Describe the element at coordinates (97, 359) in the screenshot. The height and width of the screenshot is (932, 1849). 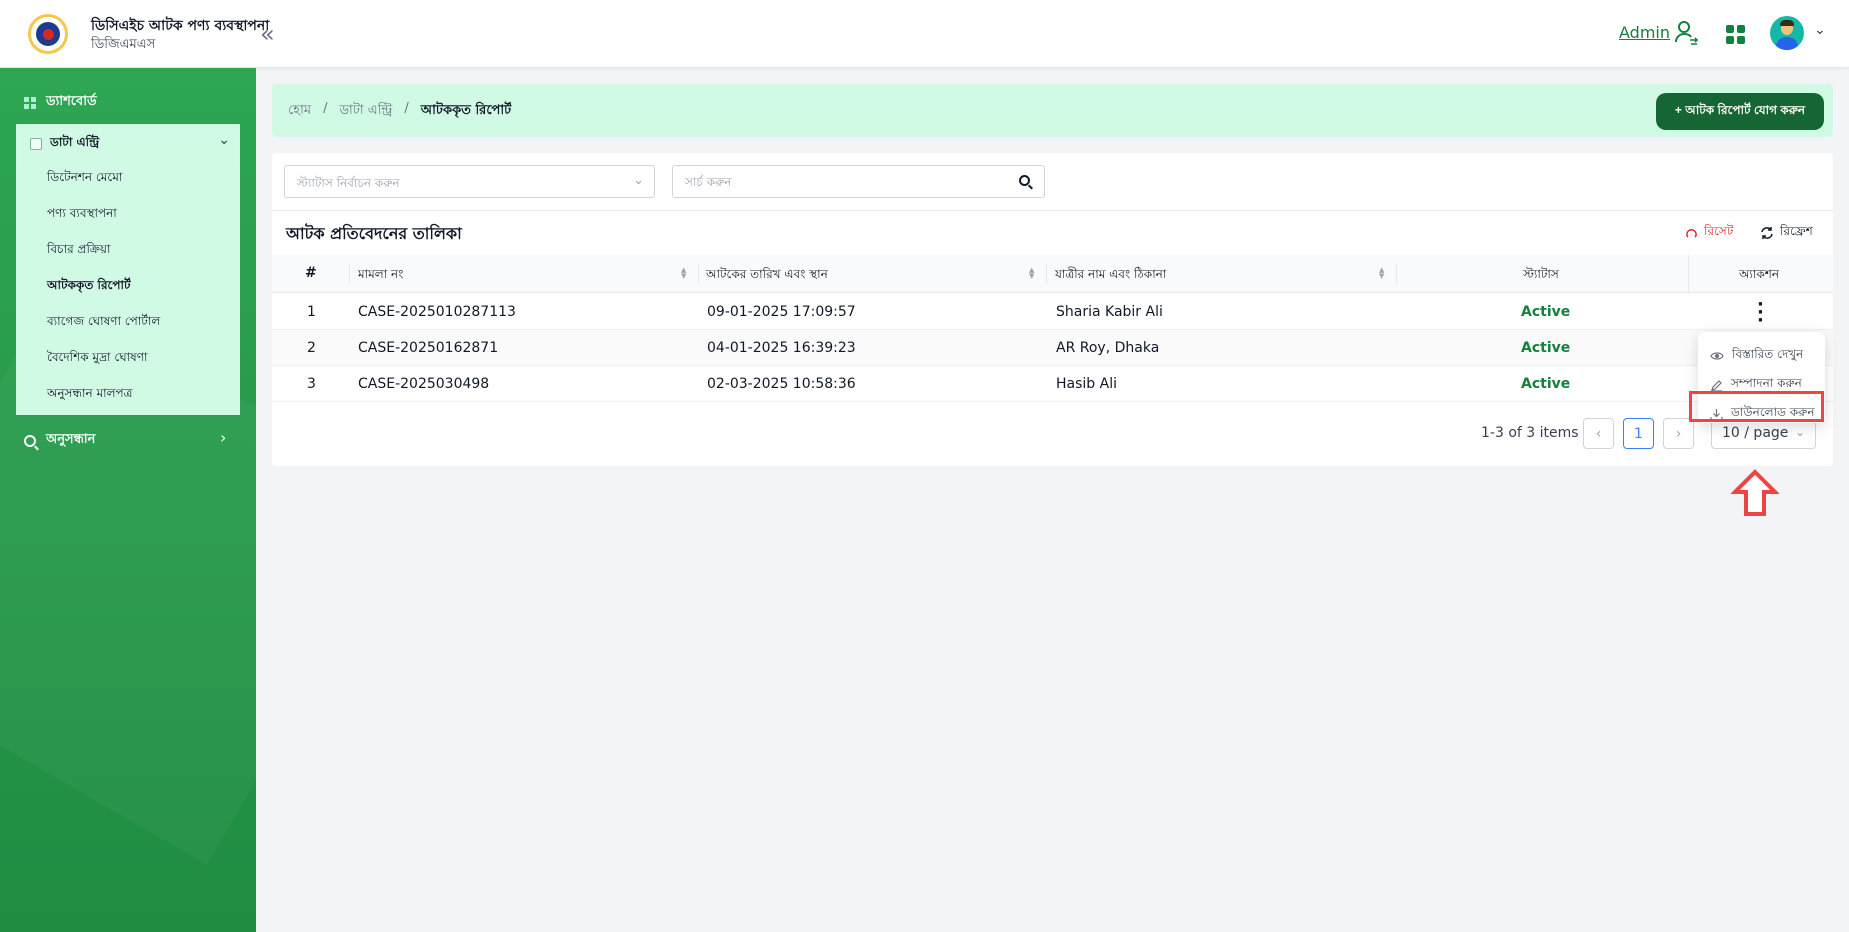
I see `sidebar-item-currency-declaration: বৈদেশিক মুদ্রা ঘোষণা` at that location.